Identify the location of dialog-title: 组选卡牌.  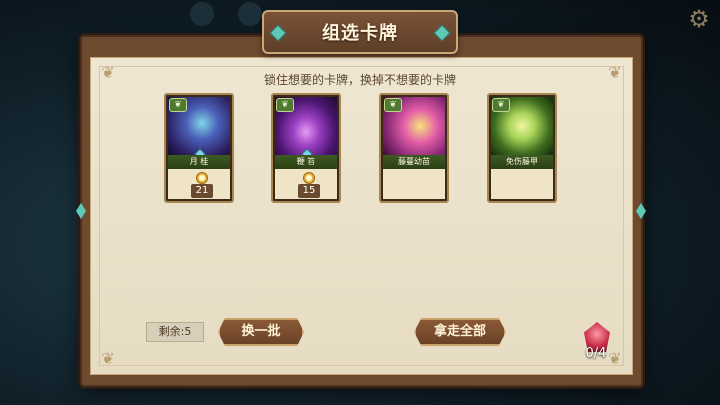
(360, 33).